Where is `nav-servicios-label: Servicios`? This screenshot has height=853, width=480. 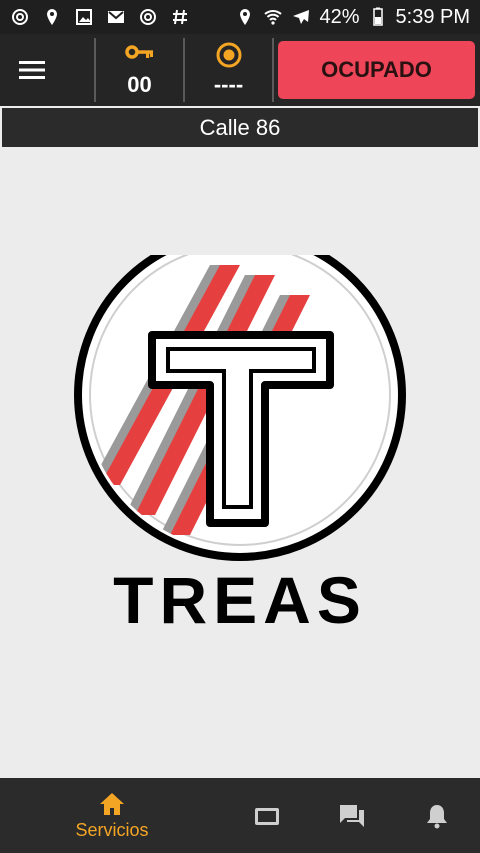
nav-servicios-label: Servicios is located at coordinates (112, 830).